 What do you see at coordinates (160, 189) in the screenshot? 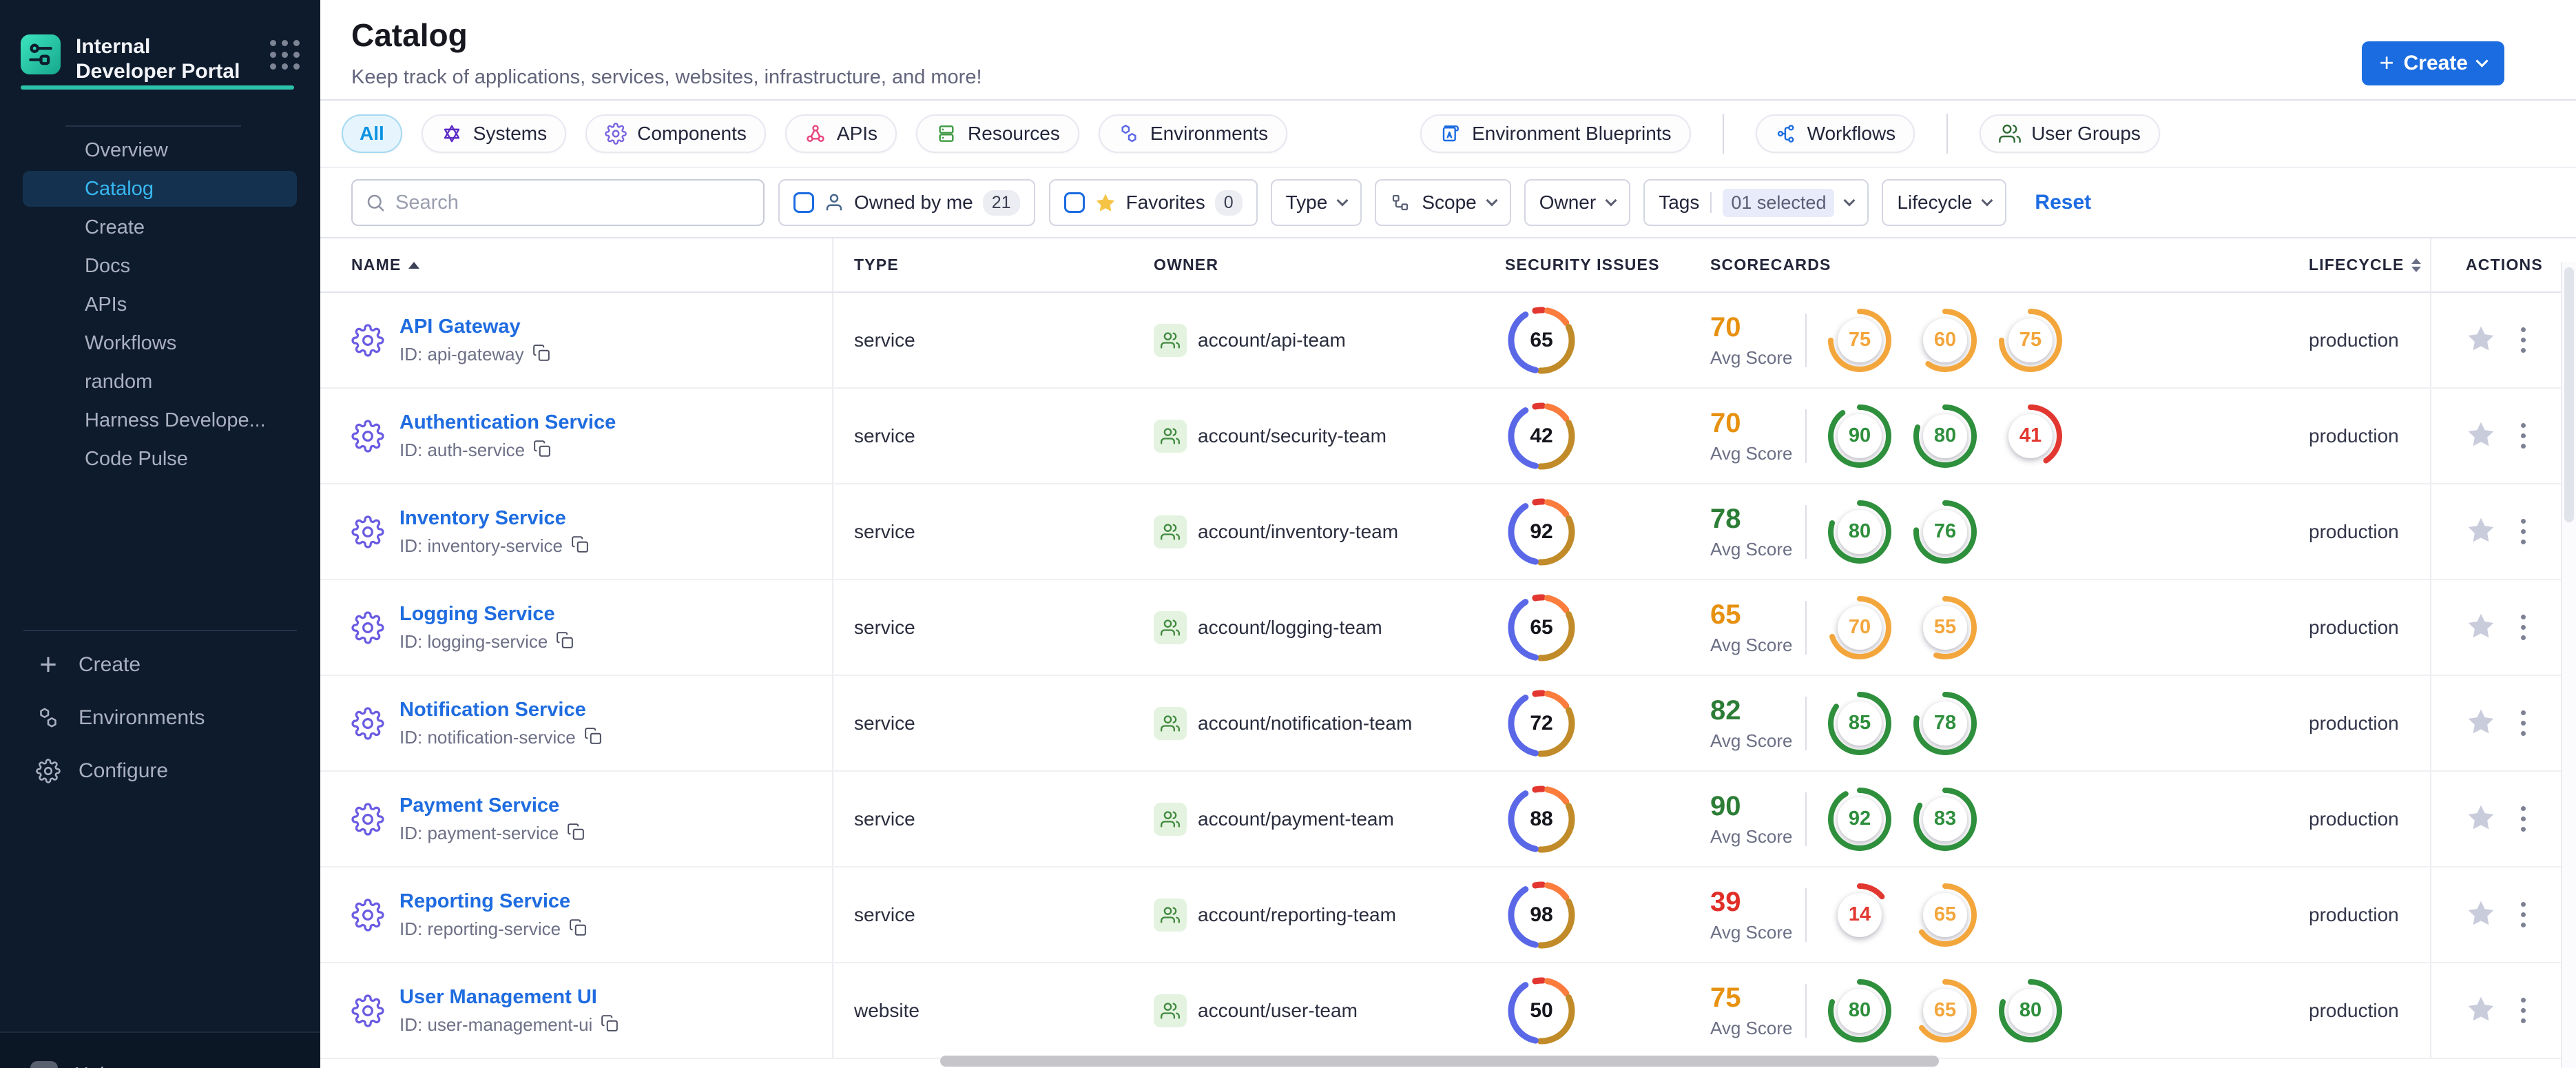
I see `sidebar-item-catalog: Catalog` at bounding box center [160, 189].